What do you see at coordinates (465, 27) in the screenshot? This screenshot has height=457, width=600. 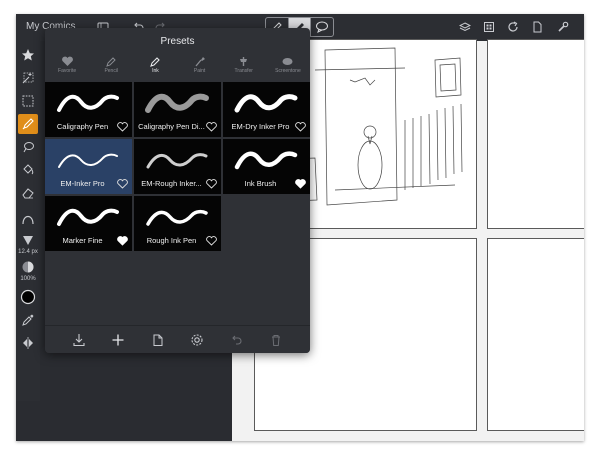 I see `layers-icon` at bounding box center [465, 27].